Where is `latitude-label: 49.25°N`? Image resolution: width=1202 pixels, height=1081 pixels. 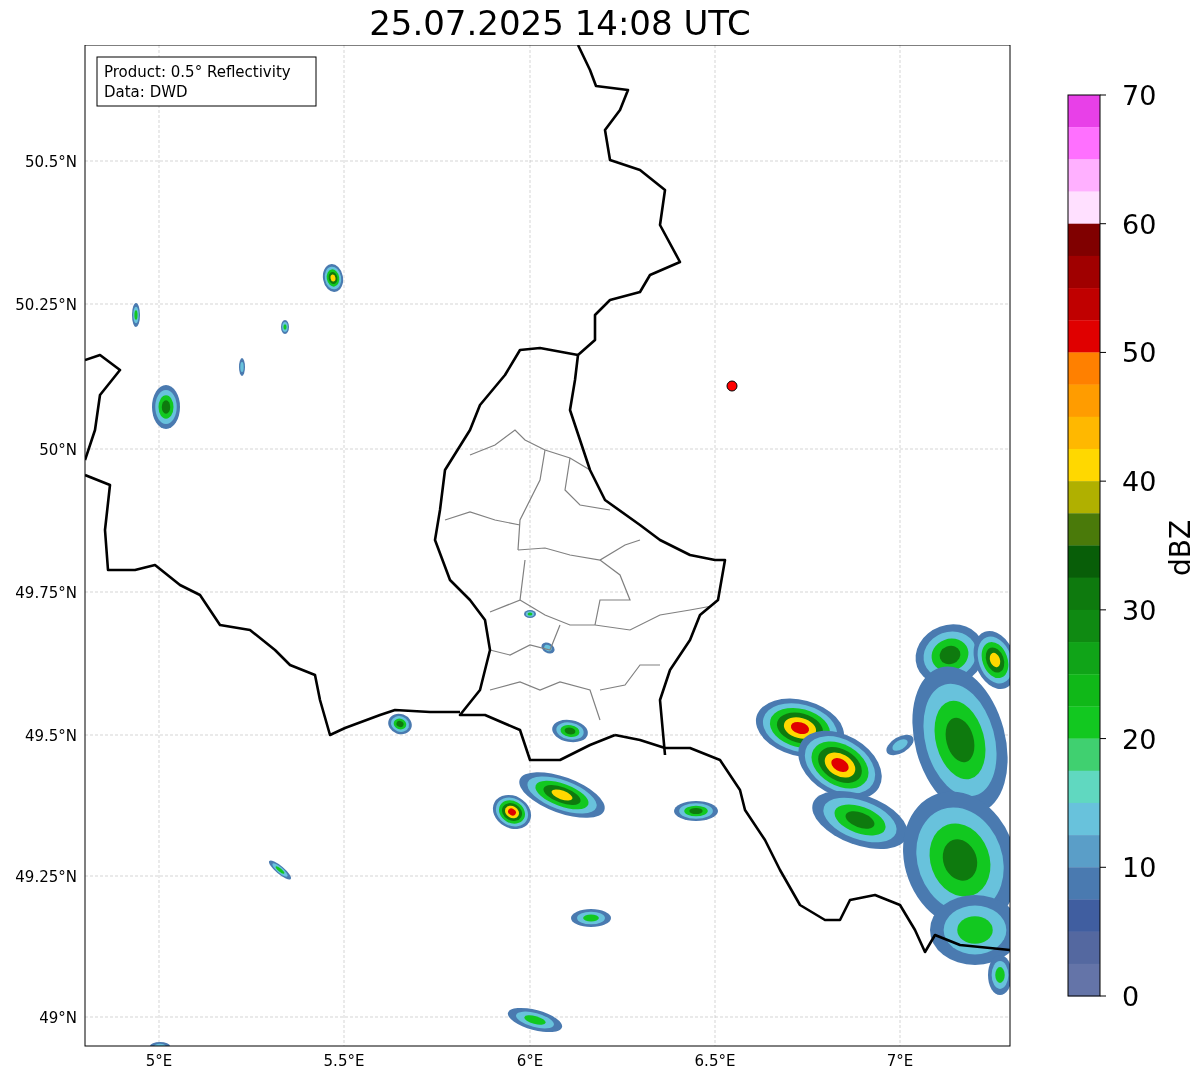 latitude-label: 49.25°N is located at coordinates (46, 877).